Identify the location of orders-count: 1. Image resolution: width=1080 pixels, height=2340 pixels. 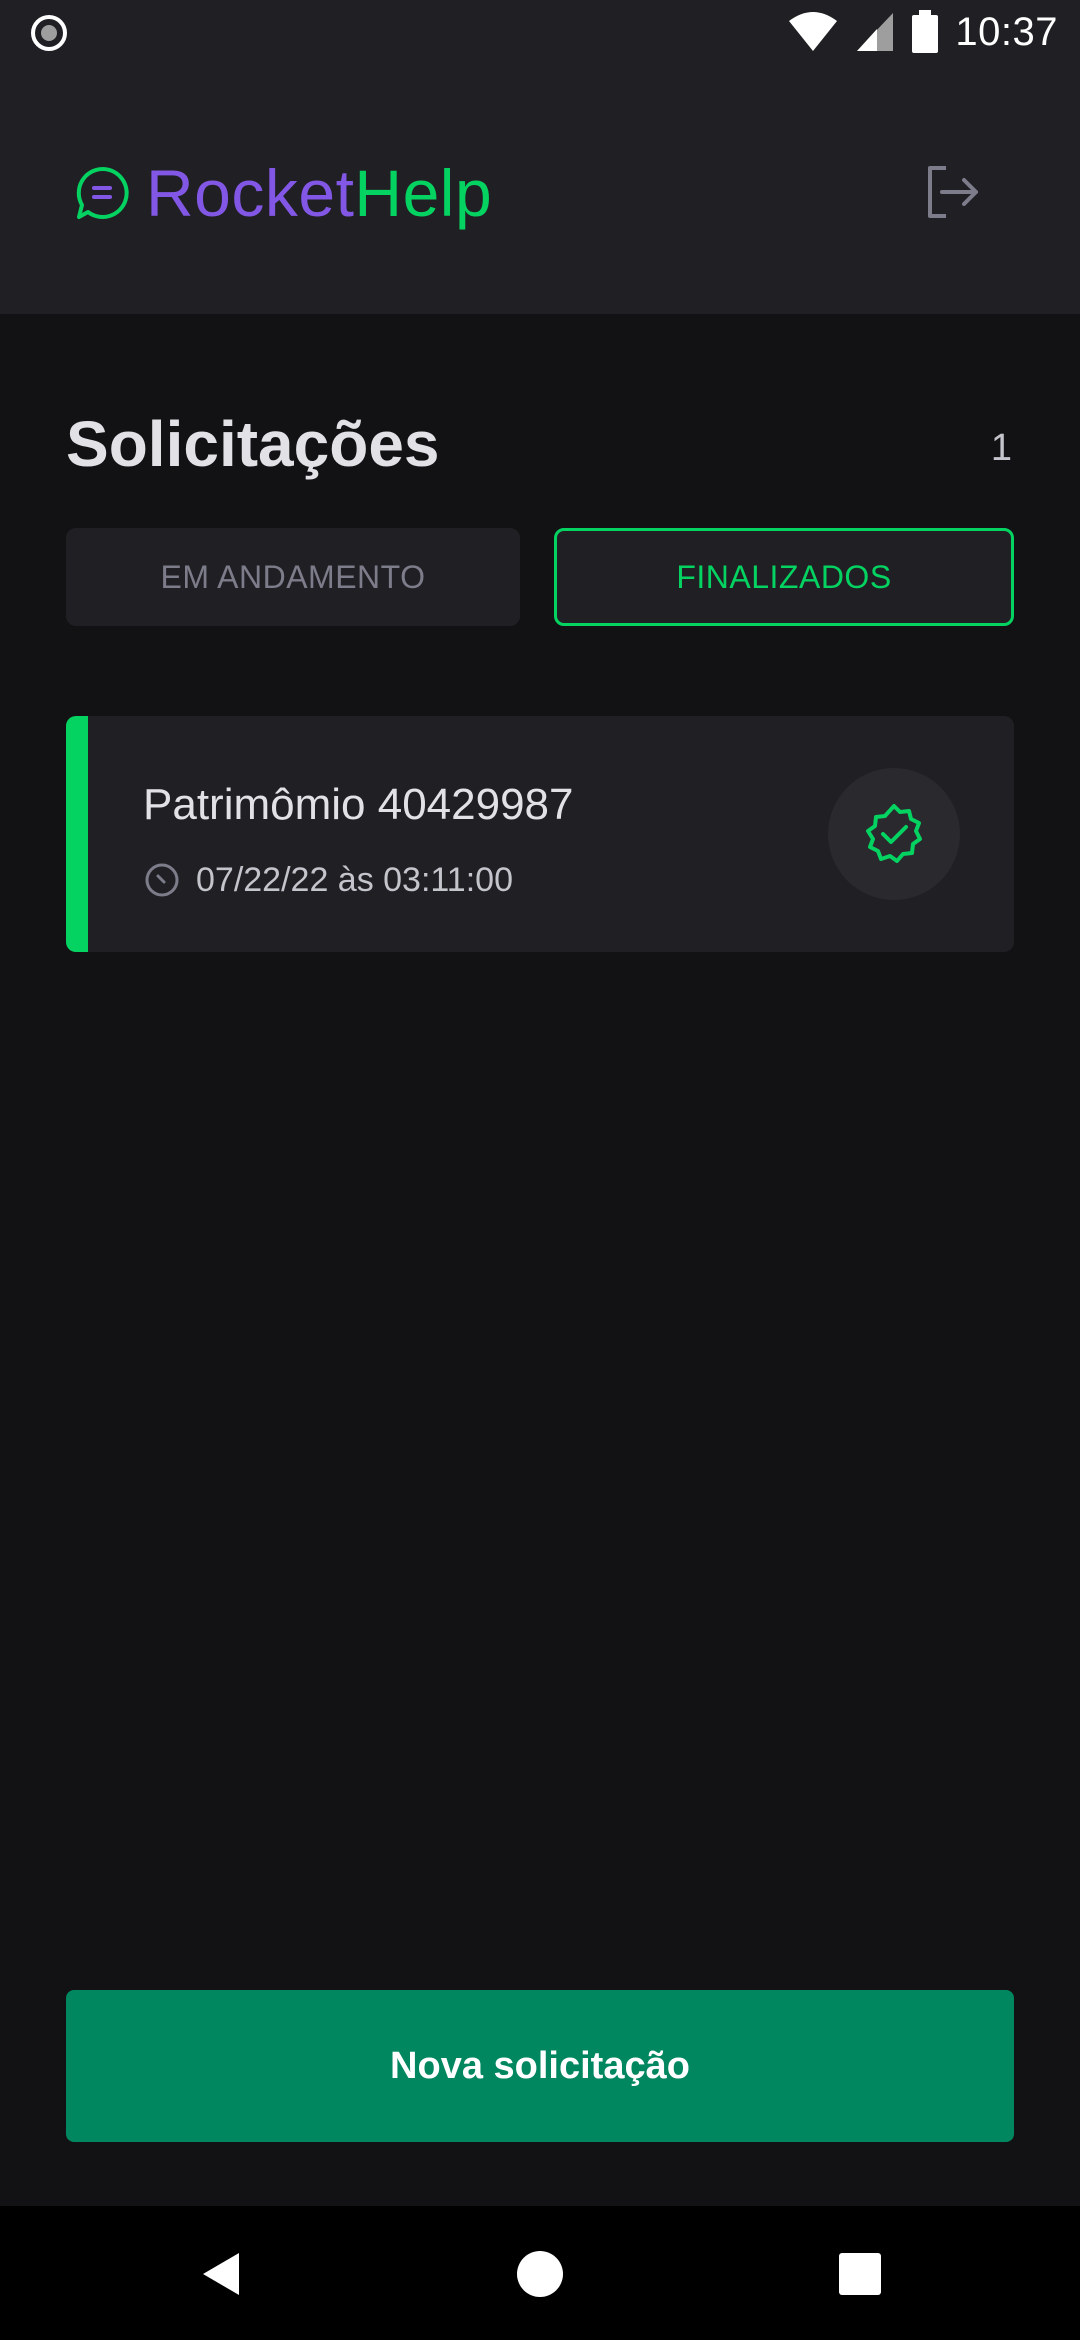
(1001, 448).